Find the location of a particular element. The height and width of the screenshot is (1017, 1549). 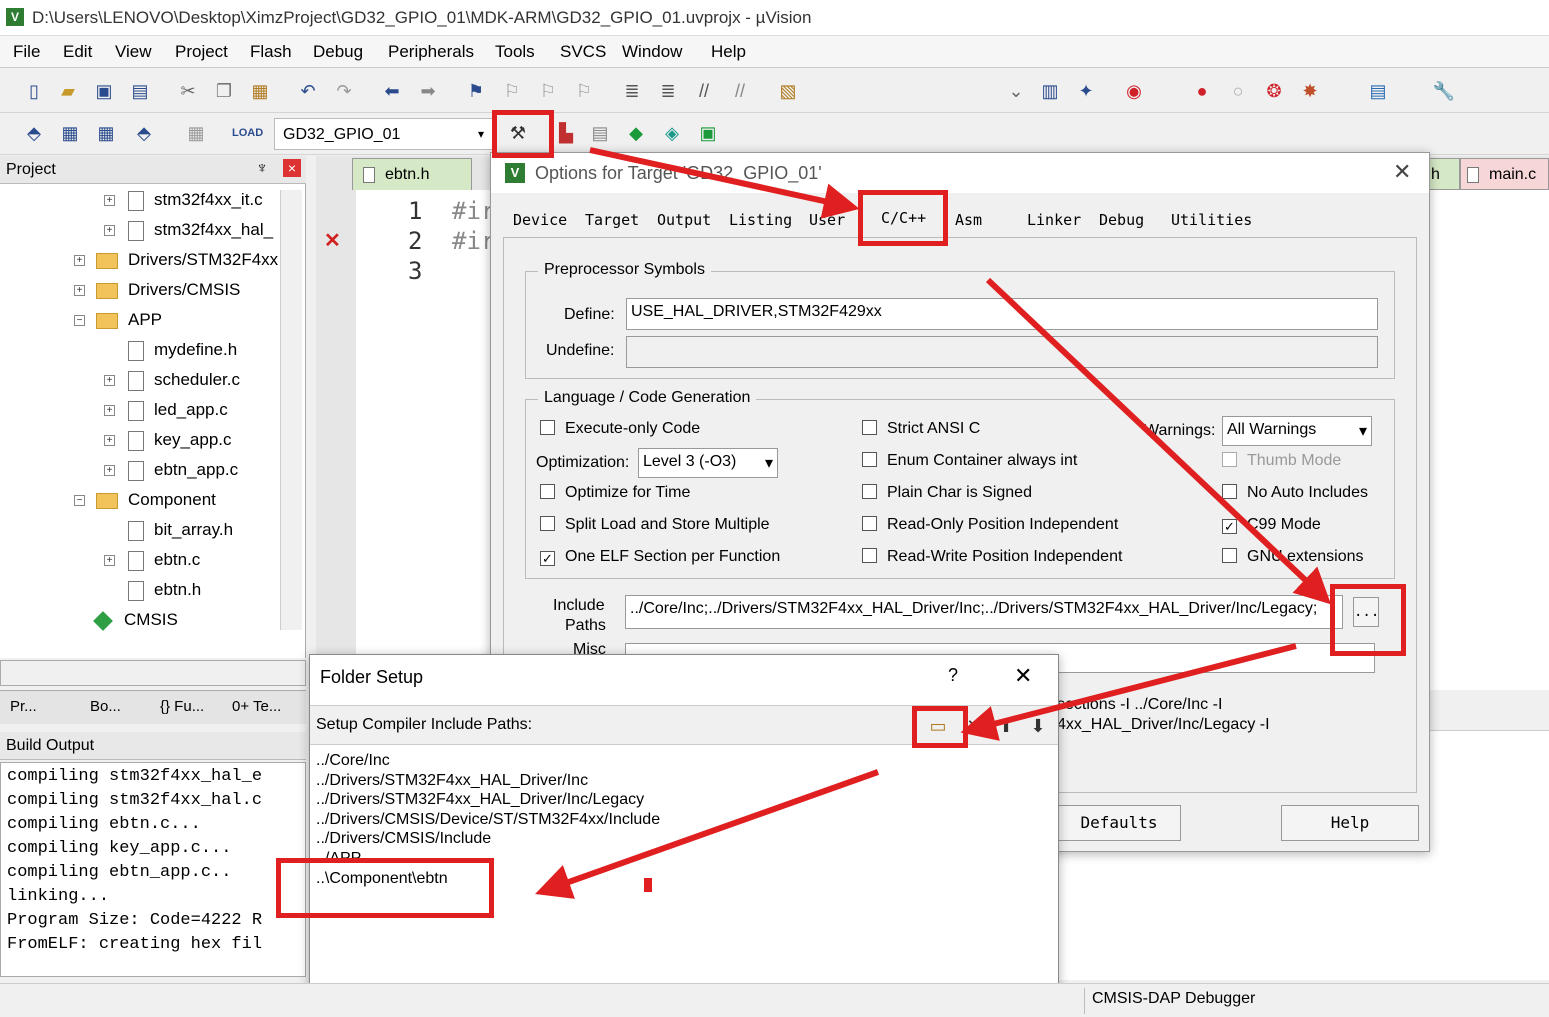

tab-linker: Linker is located at coordinates (1054, 220).